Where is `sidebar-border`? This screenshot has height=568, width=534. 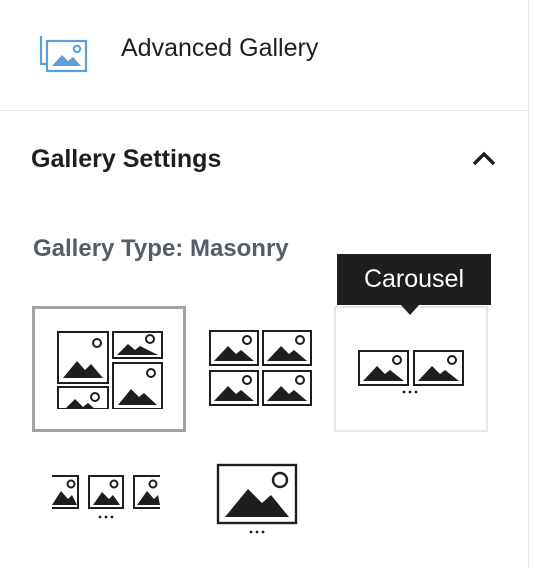
sidebar-border is located at coordinates (528, 284).